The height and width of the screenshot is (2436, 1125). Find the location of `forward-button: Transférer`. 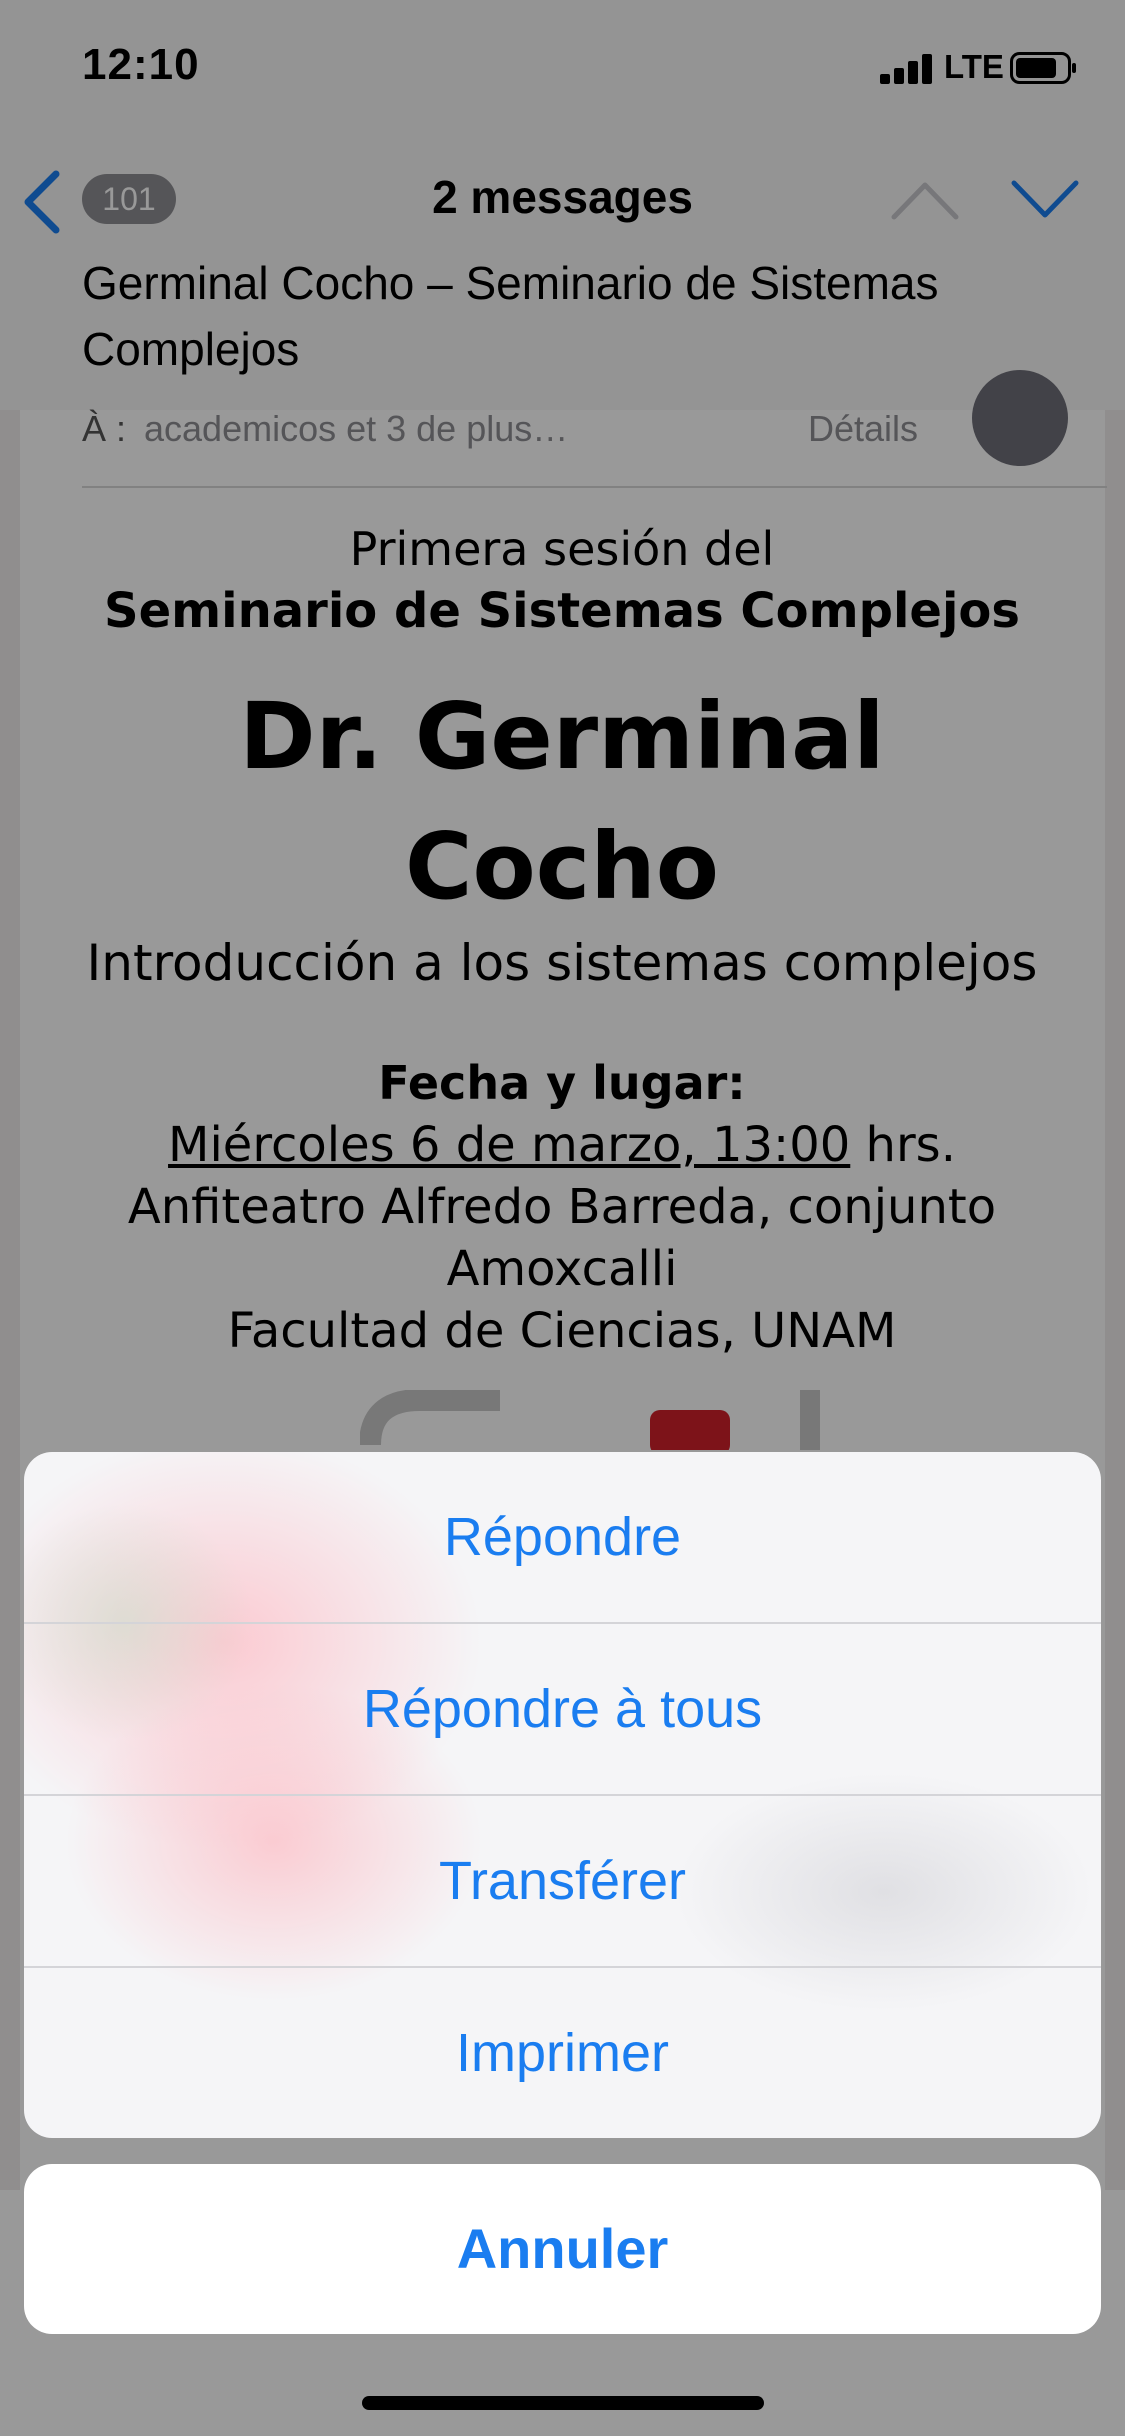

forward-button: Transférer is located at coordinates (562, 1881).